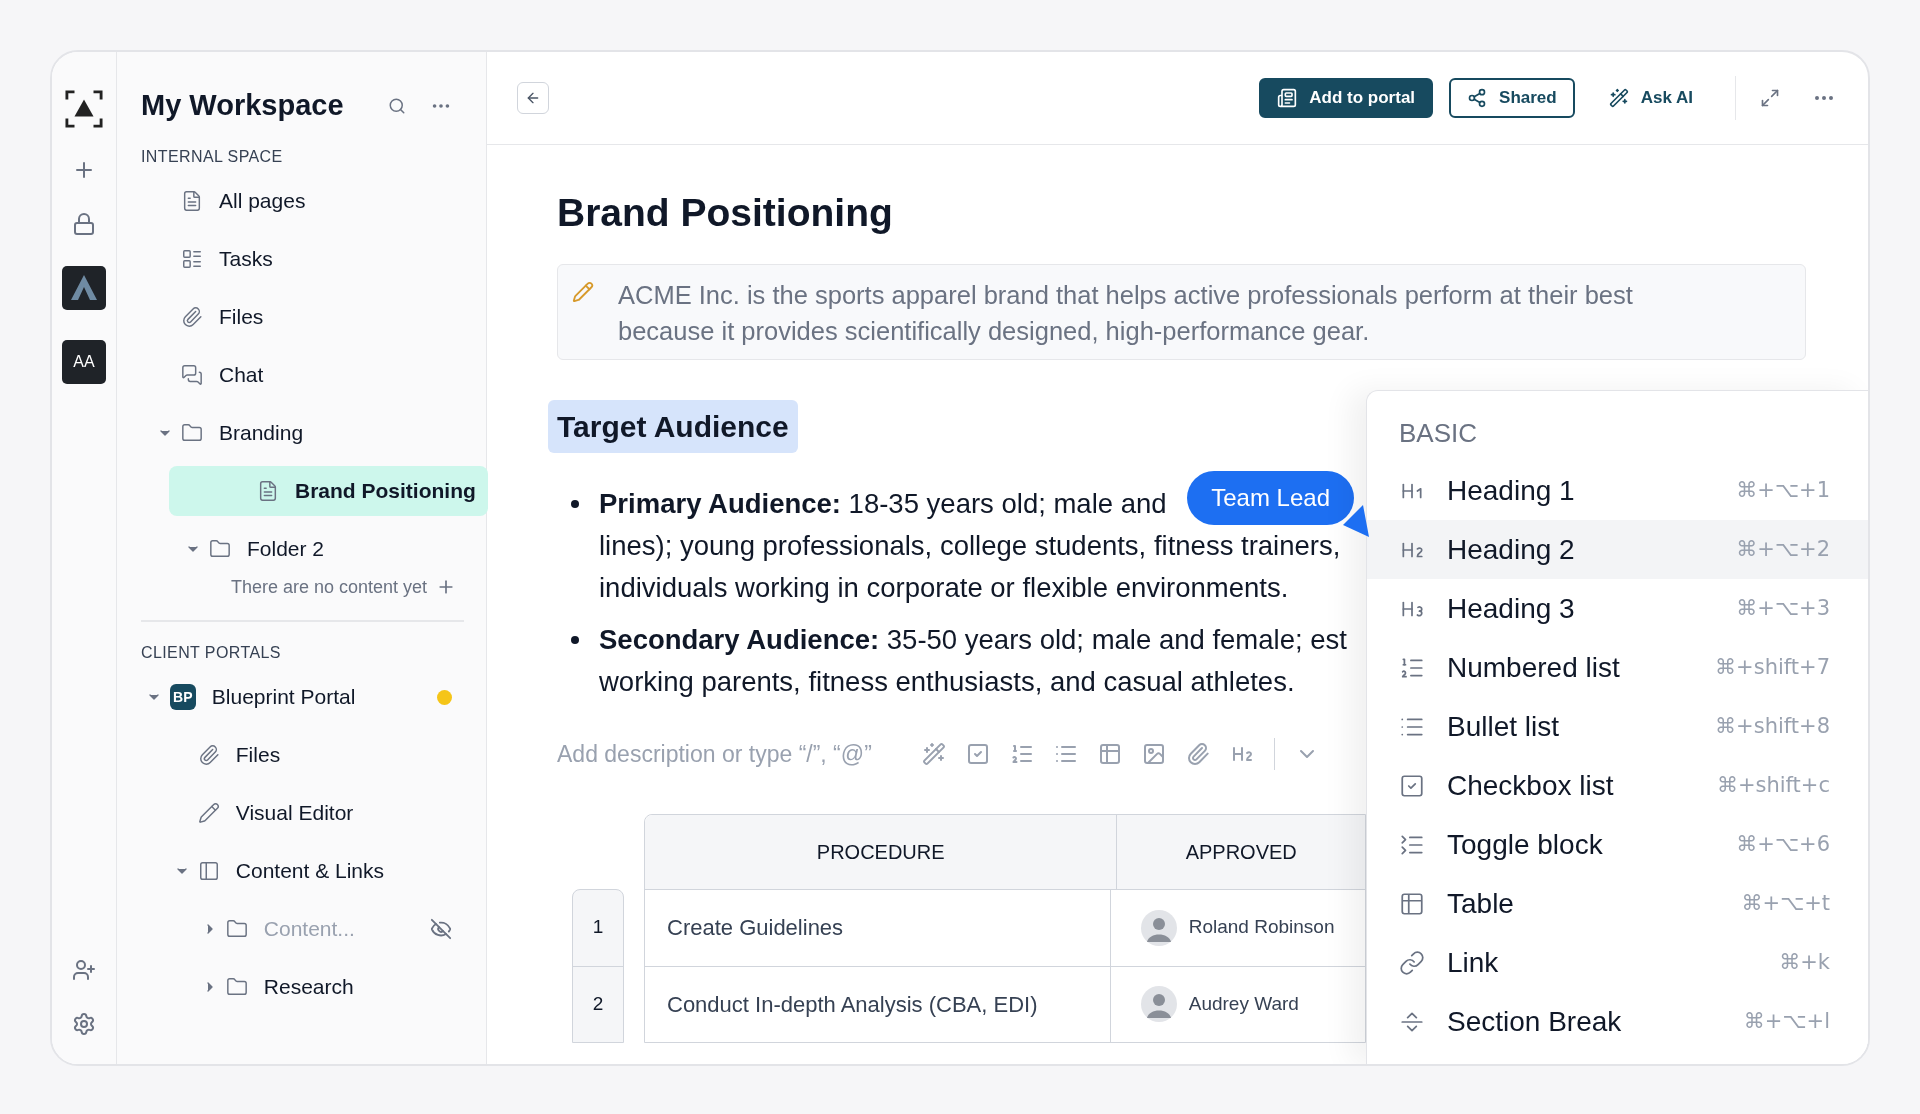 The height and width of the screenshot is (1114, 1920). I want to click on app-icon, so click(84, 288).